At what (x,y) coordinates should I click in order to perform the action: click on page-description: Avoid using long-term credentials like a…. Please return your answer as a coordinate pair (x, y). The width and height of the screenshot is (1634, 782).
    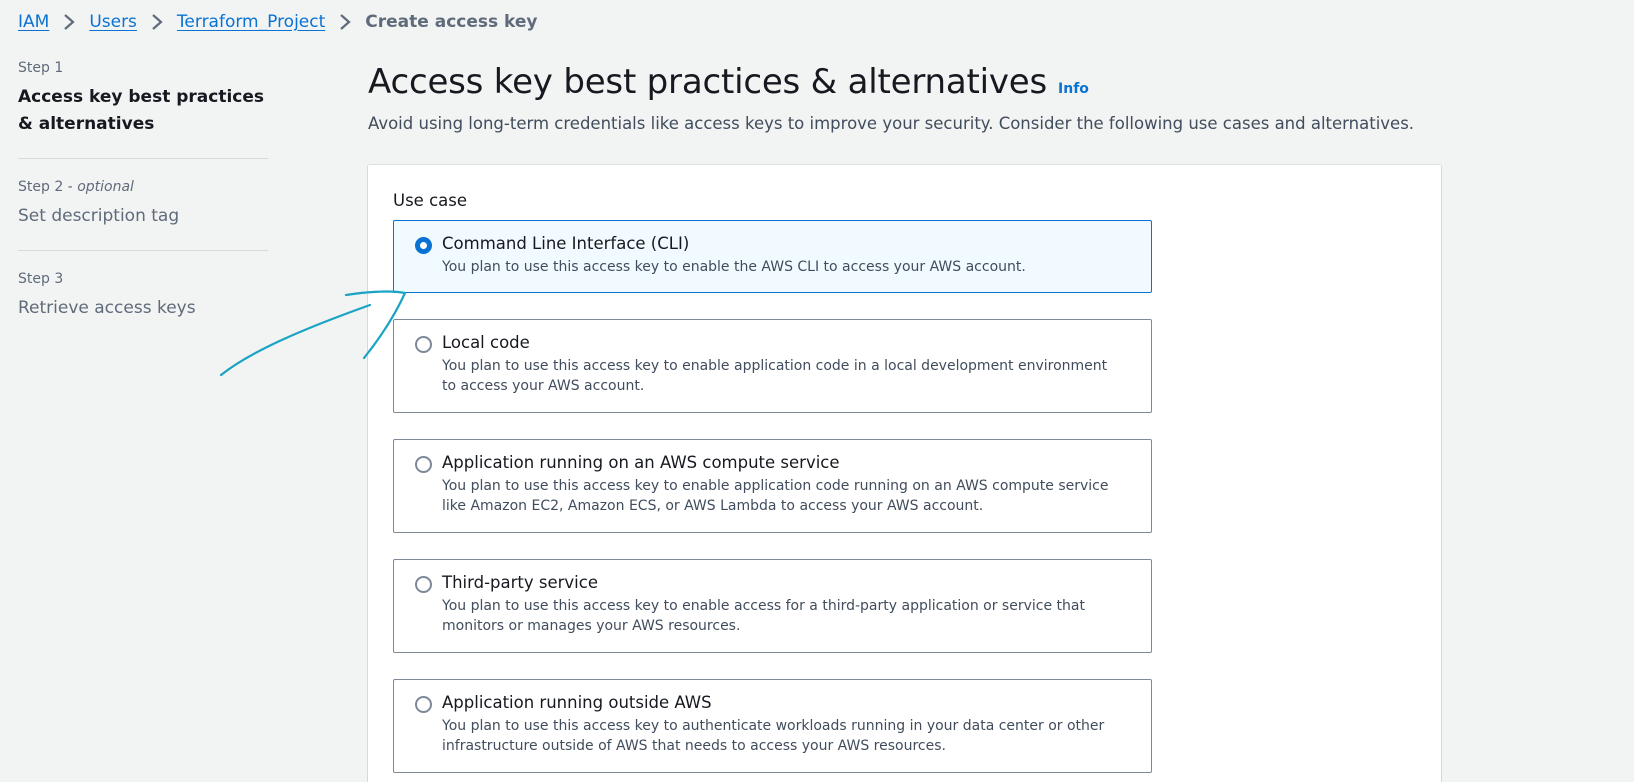
    Looking at the image, I should click on (891, 123).